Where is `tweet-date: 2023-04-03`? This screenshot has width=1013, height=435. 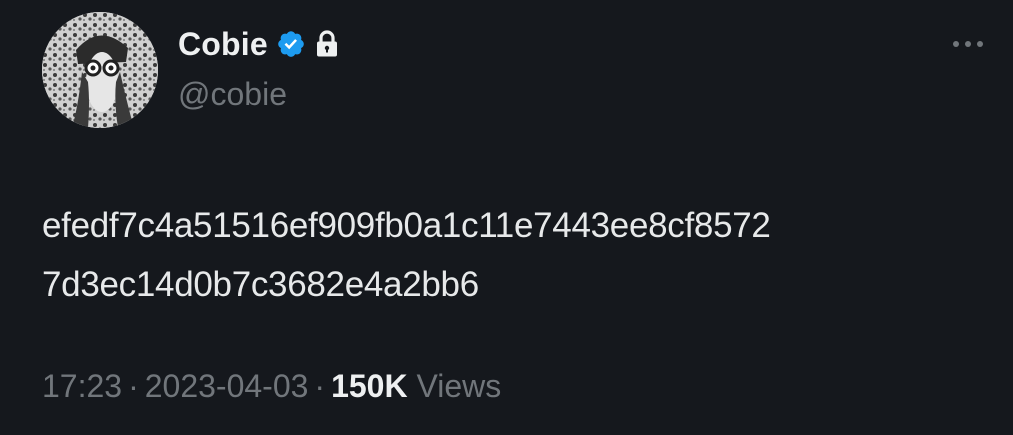 tweet-date: 2023-04-03 is located at coordinates (227, 386).